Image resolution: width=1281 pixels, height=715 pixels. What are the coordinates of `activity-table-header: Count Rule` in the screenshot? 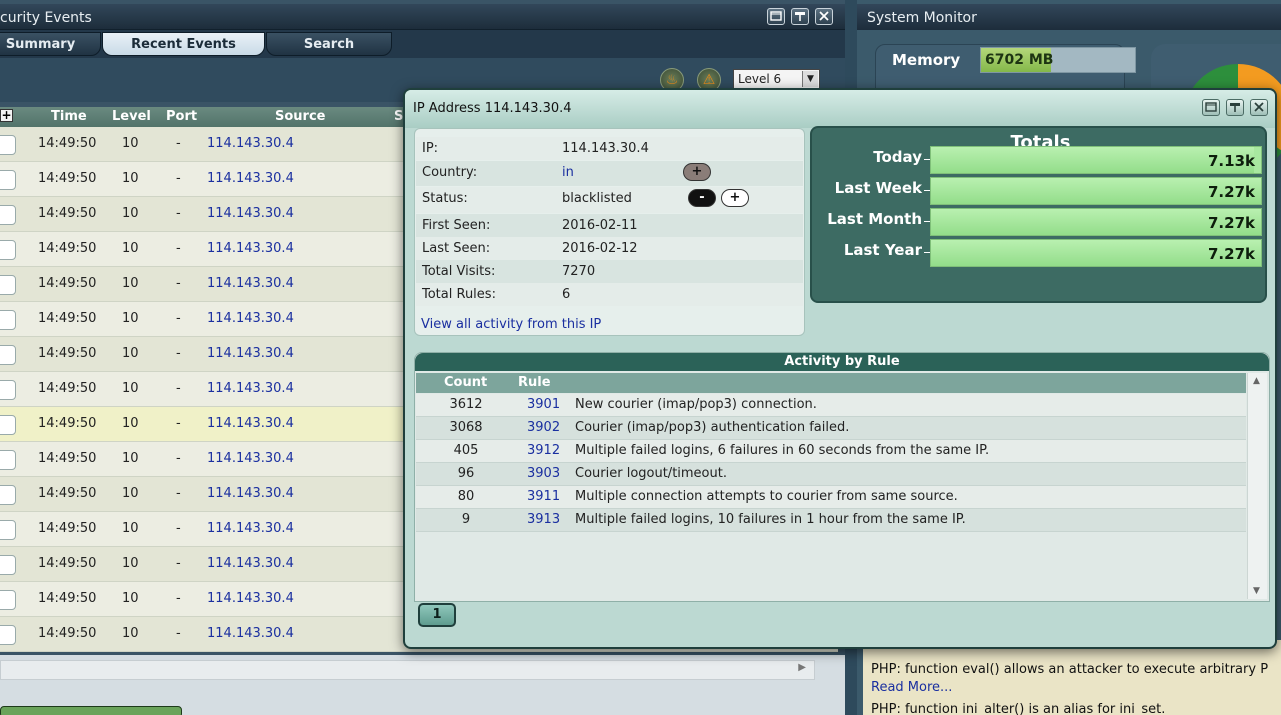 It's located at (831, 383).